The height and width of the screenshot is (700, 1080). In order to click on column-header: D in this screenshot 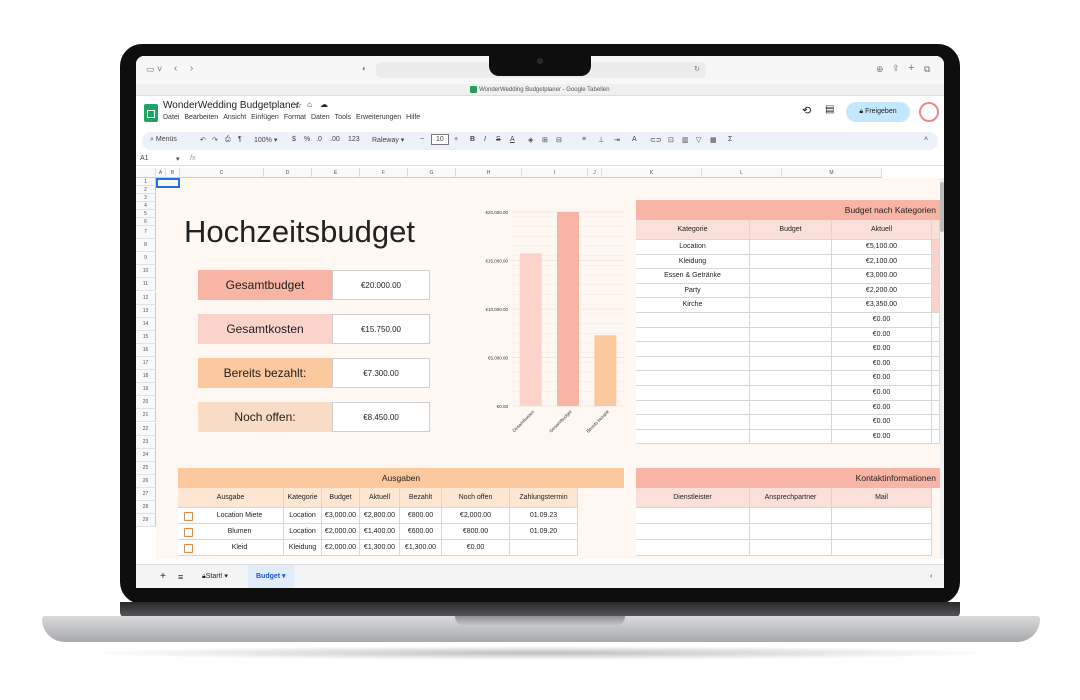, I will do `click(288, 173)`.